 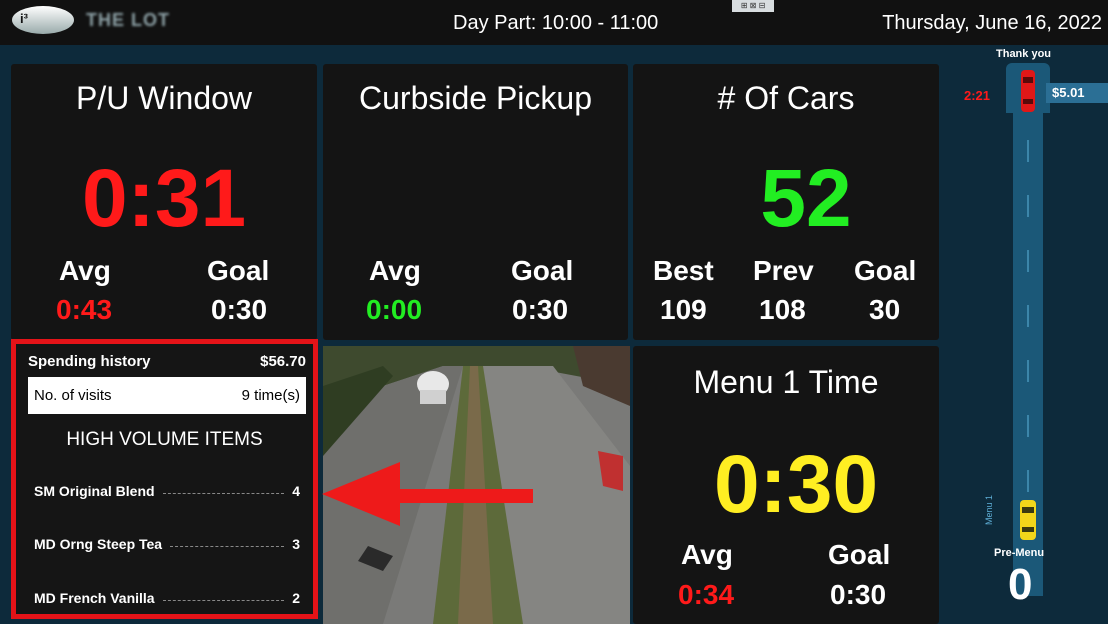 What do you see at coordinates (977, 95) in the screenshot?
I see `car-time: 2:21` at bounding box center [977, 95].